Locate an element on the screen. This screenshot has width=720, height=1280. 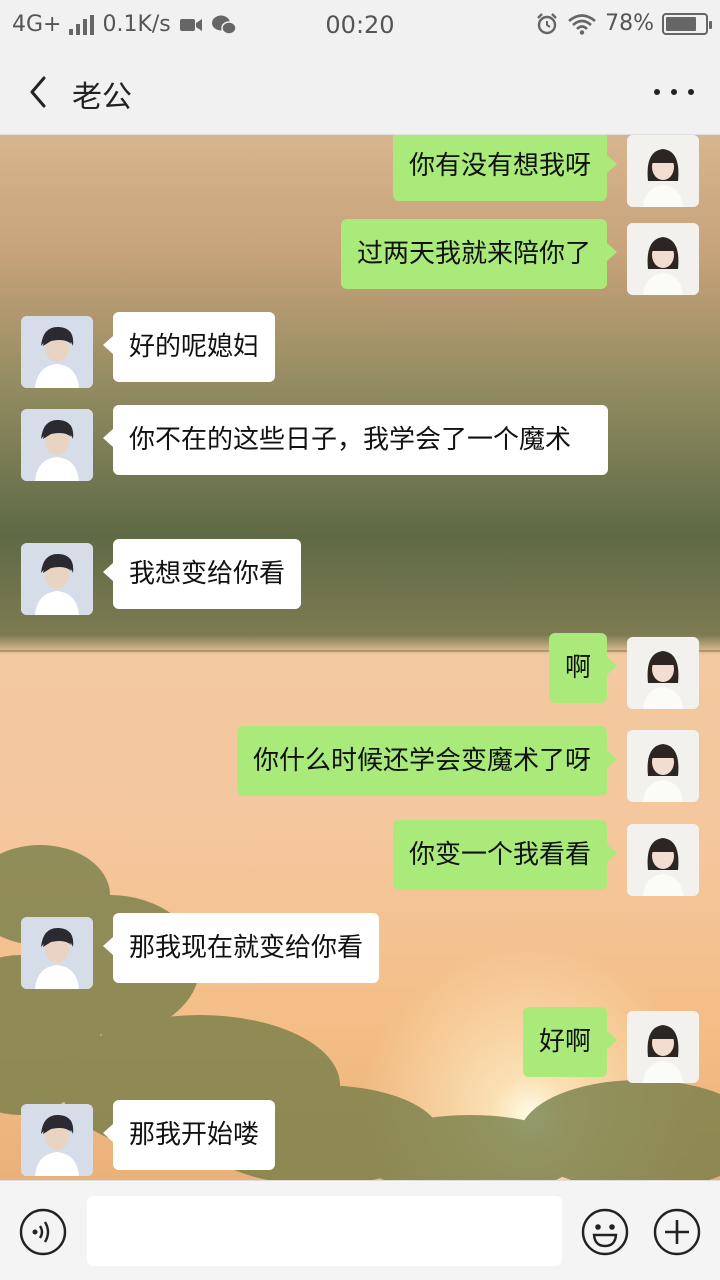
status-right: 78% is located at coordinates (623, 23).